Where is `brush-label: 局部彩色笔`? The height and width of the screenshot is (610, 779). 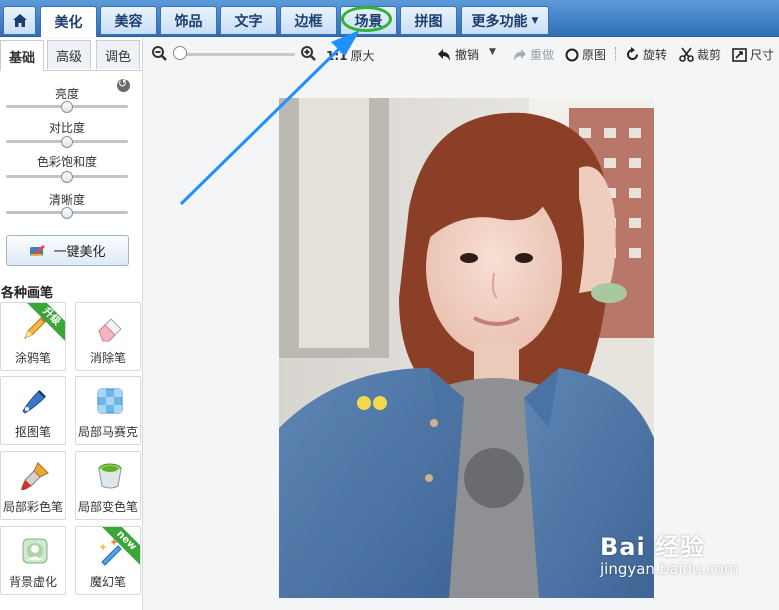
brush-label: 局部彩色笔 is located at coordinates (32, 507).